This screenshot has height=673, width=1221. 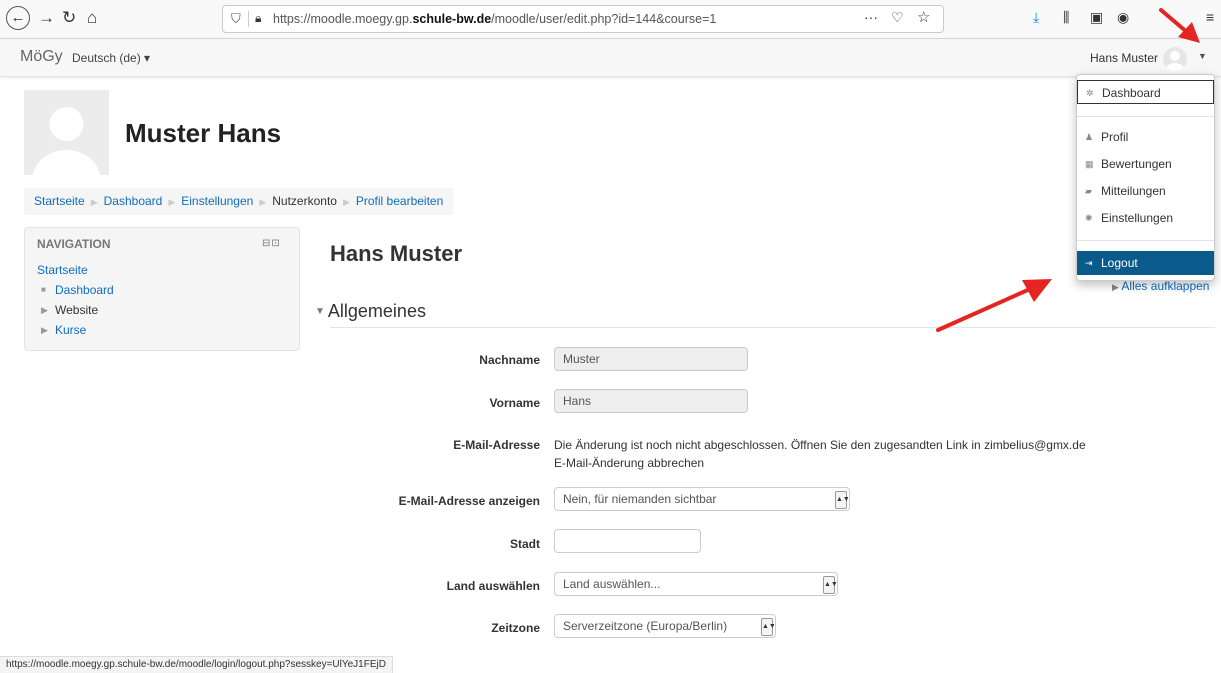 I want to click on home-icon: ⌂, so click(x=92, y=18).